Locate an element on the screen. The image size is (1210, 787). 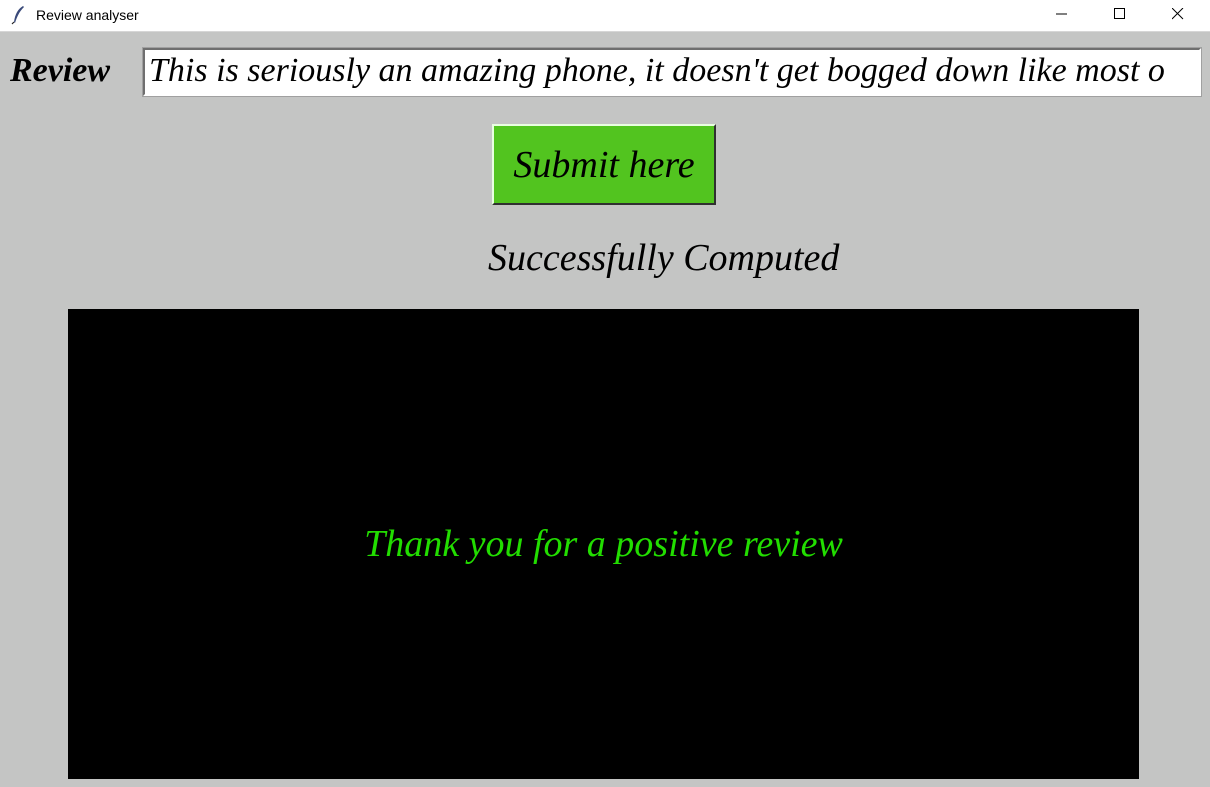
close-icon is located at coordinates (1177, 16).